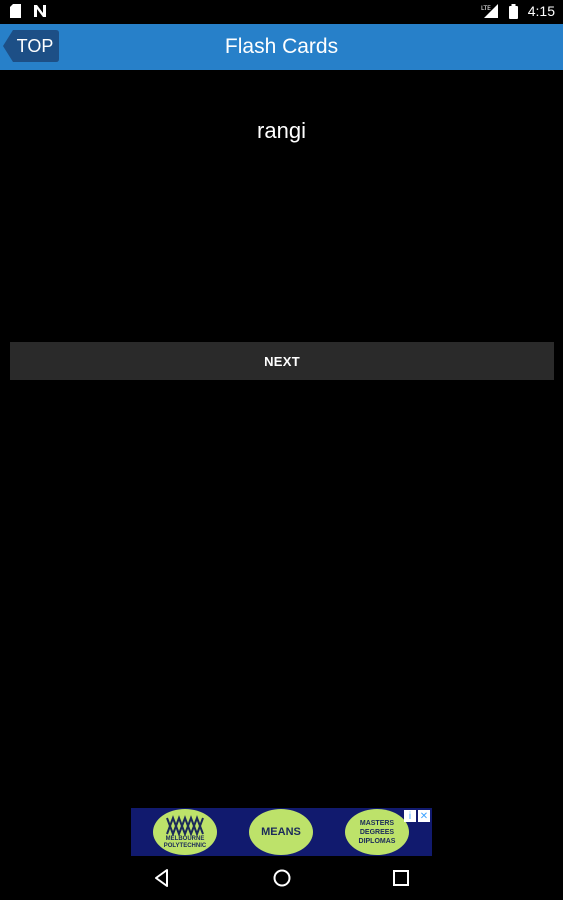 Image resolution: width=563 pixels, height=900 pixels. What do you see at coordinates (281, 130) in the screenshot?
I see `flash-card-word: rangi` at bounding box center [281, 130].